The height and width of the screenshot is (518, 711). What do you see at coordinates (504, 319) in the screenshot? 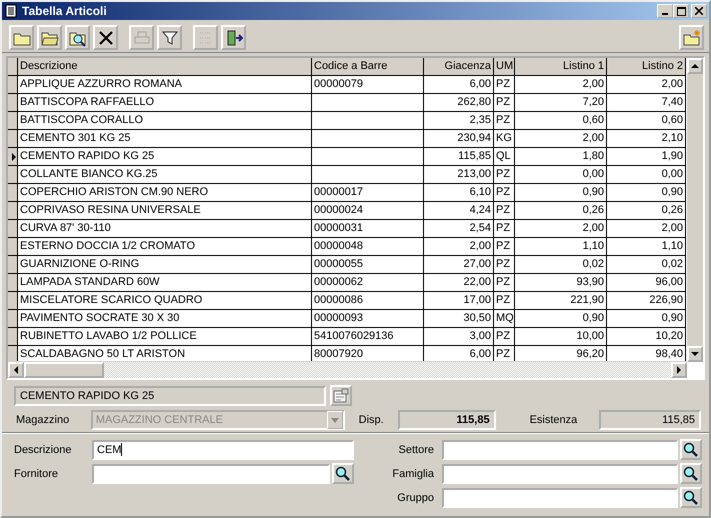
I see `table-cell: MQ` at bounding box center [504, 319].